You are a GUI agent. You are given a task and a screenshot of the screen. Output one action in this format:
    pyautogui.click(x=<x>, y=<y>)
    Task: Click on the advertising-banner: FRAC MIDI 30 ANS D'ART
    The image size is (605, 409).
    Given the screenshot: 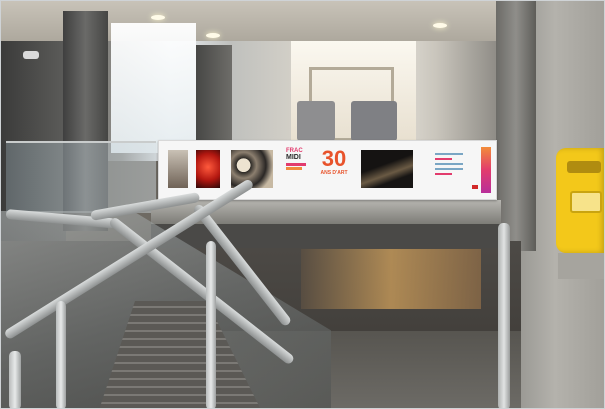 What is the action you would take?
    pyautogui.click(x=327, y=170)
    